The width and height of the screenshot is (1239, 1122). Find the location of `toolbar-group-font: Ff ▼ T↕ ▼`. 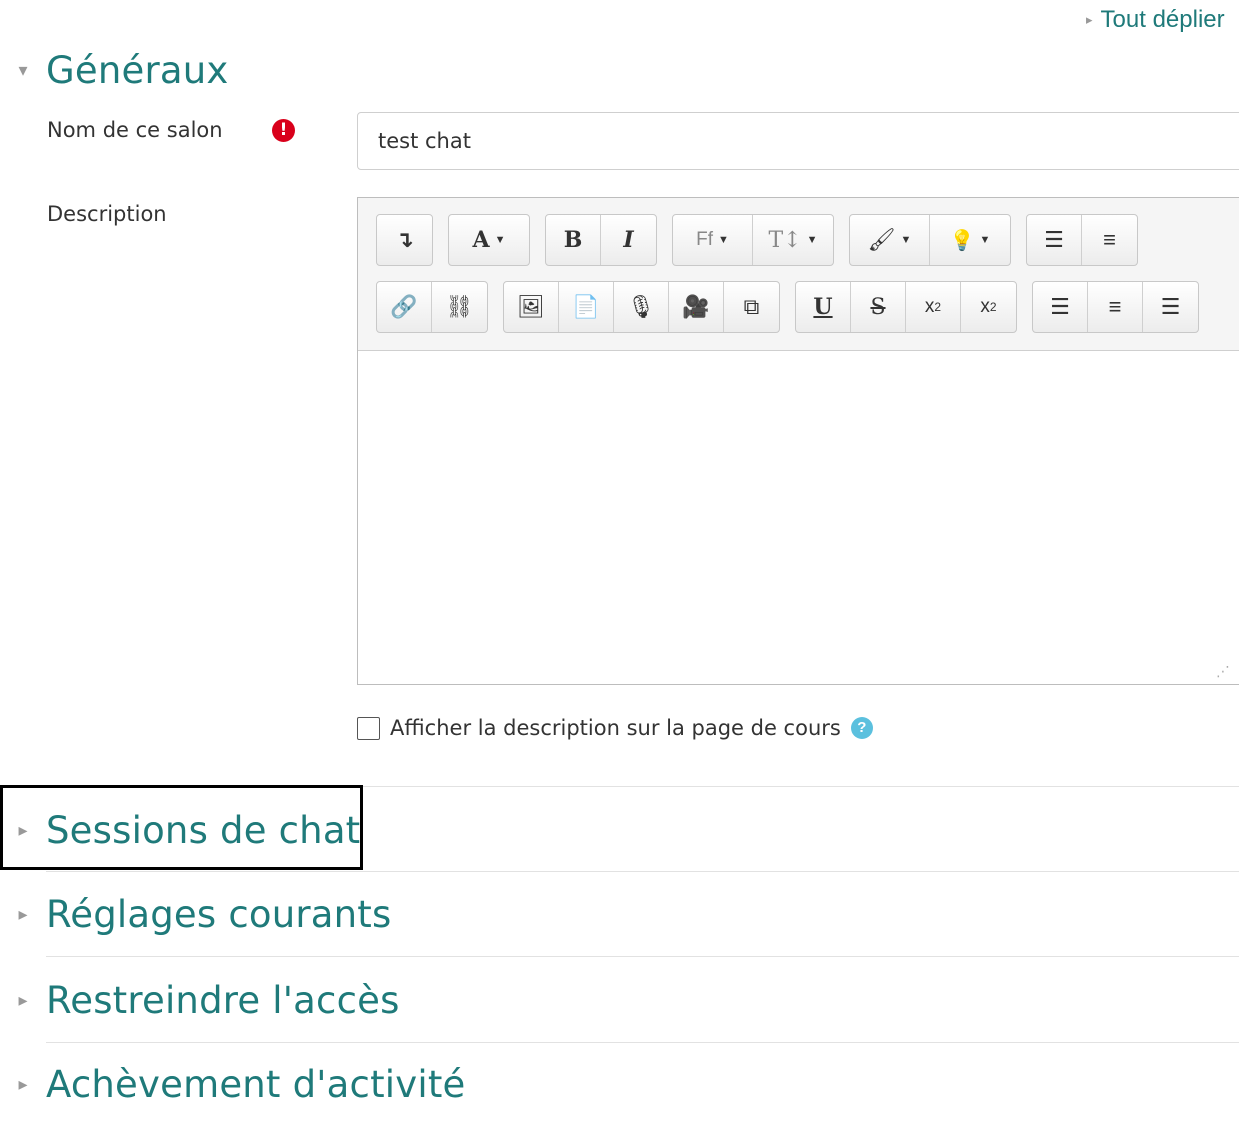

toolbar-group-font: Ff ▼ T↕ ▼ is located at coordinates (753, 240).